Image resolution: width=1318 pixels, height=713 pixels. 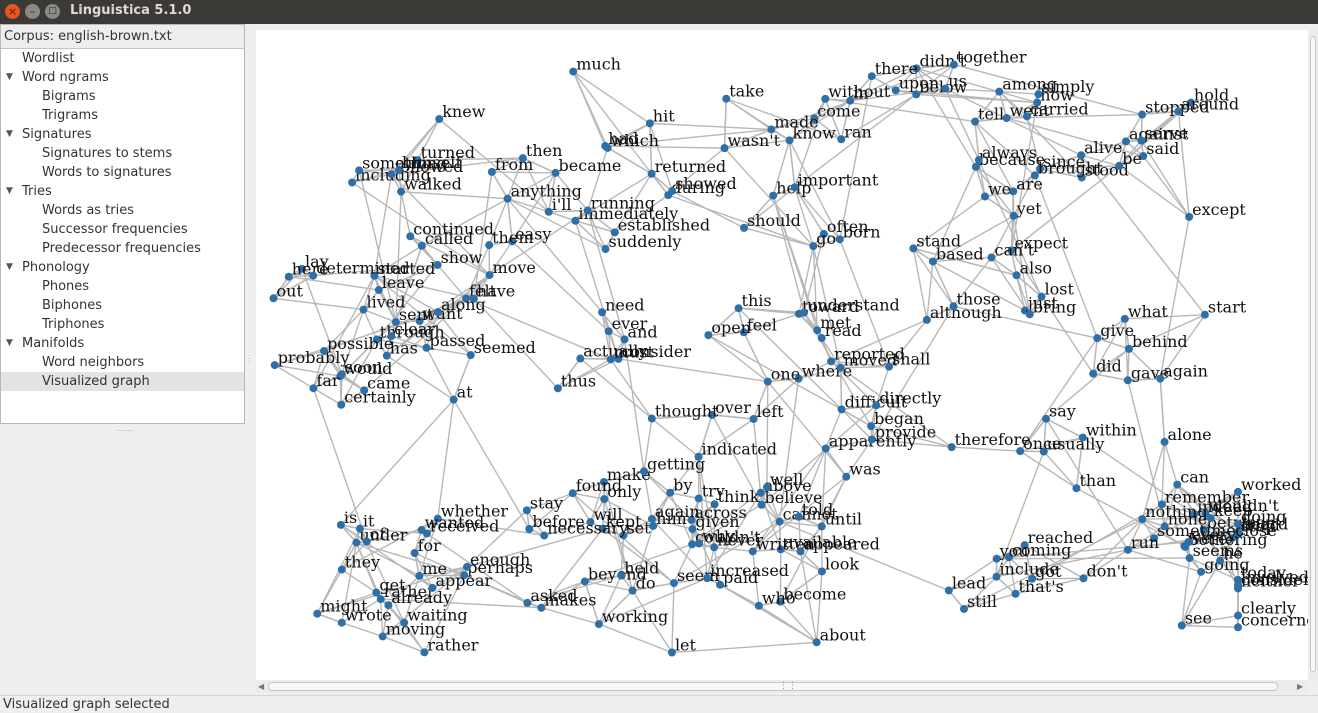 I want to click on word-node: then, so click(x=541, y=151).